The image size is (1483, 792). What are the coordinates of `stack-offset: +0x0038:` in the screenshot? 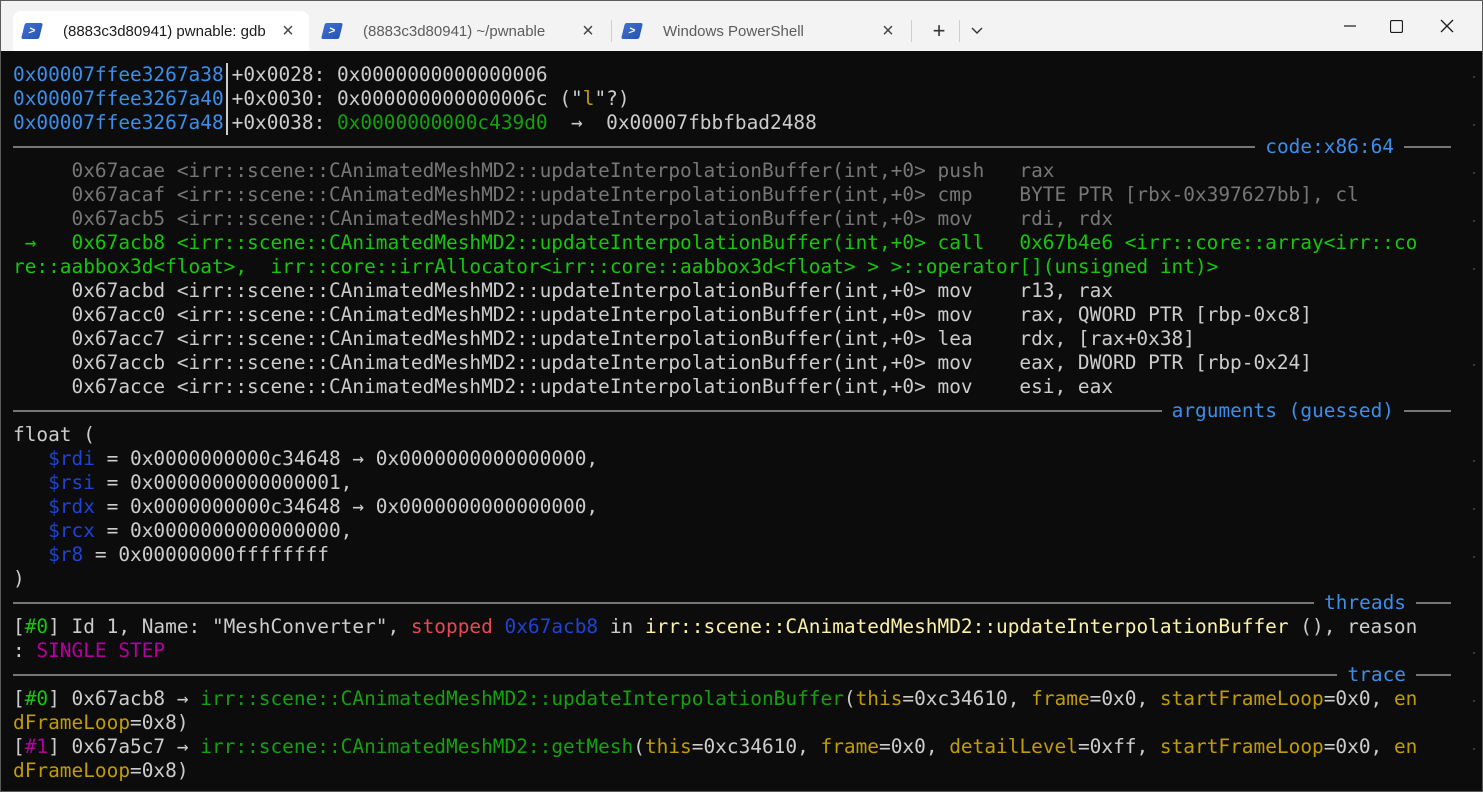 It's located at (284, 122).